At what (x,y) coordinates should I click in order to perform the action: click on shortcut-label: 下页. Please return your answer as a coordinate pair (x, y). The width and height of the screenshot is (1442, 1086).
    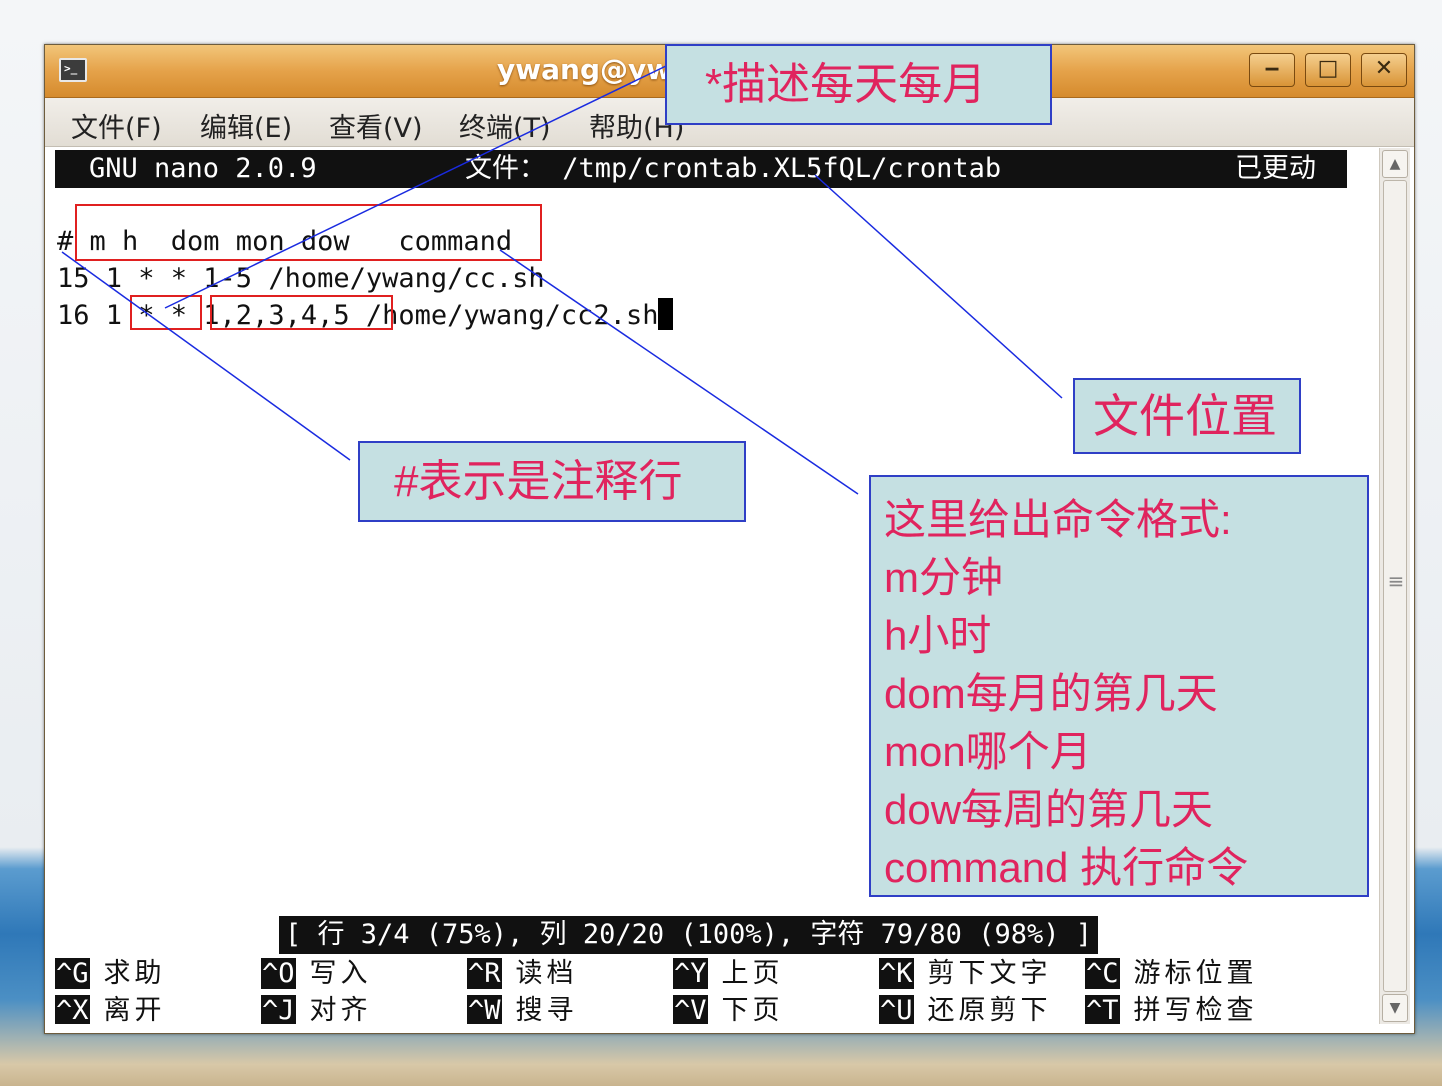
    Looking at the image, I should click on (752, 1009).